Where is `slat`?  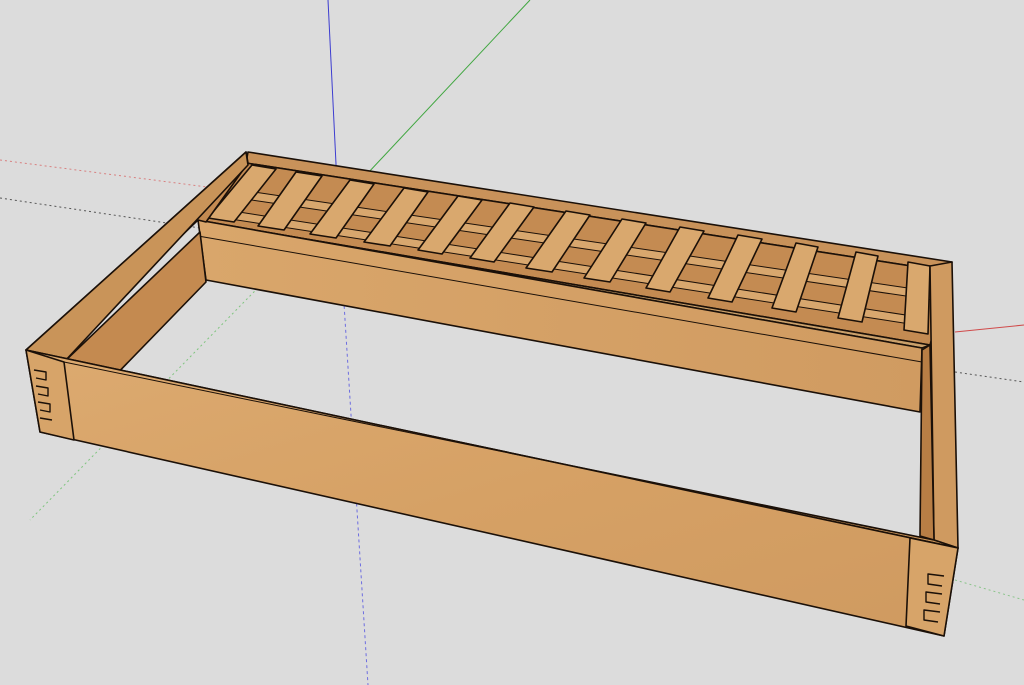 slat is located at coordinates (917, 298).